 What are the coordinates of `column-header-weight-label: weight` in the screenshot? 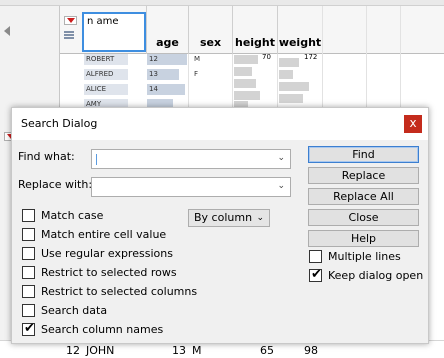 It's located at (300, 42).